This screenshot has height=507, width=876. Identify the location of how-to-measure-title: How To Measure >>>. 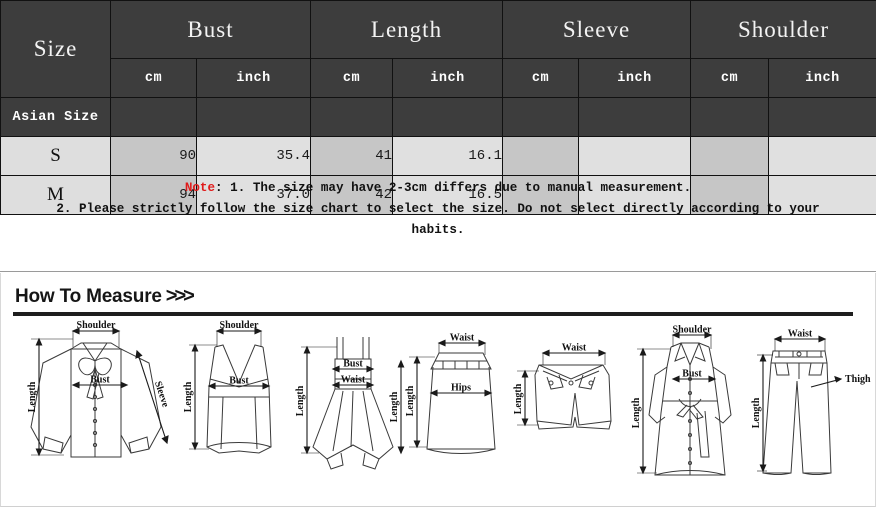
(105, 296).